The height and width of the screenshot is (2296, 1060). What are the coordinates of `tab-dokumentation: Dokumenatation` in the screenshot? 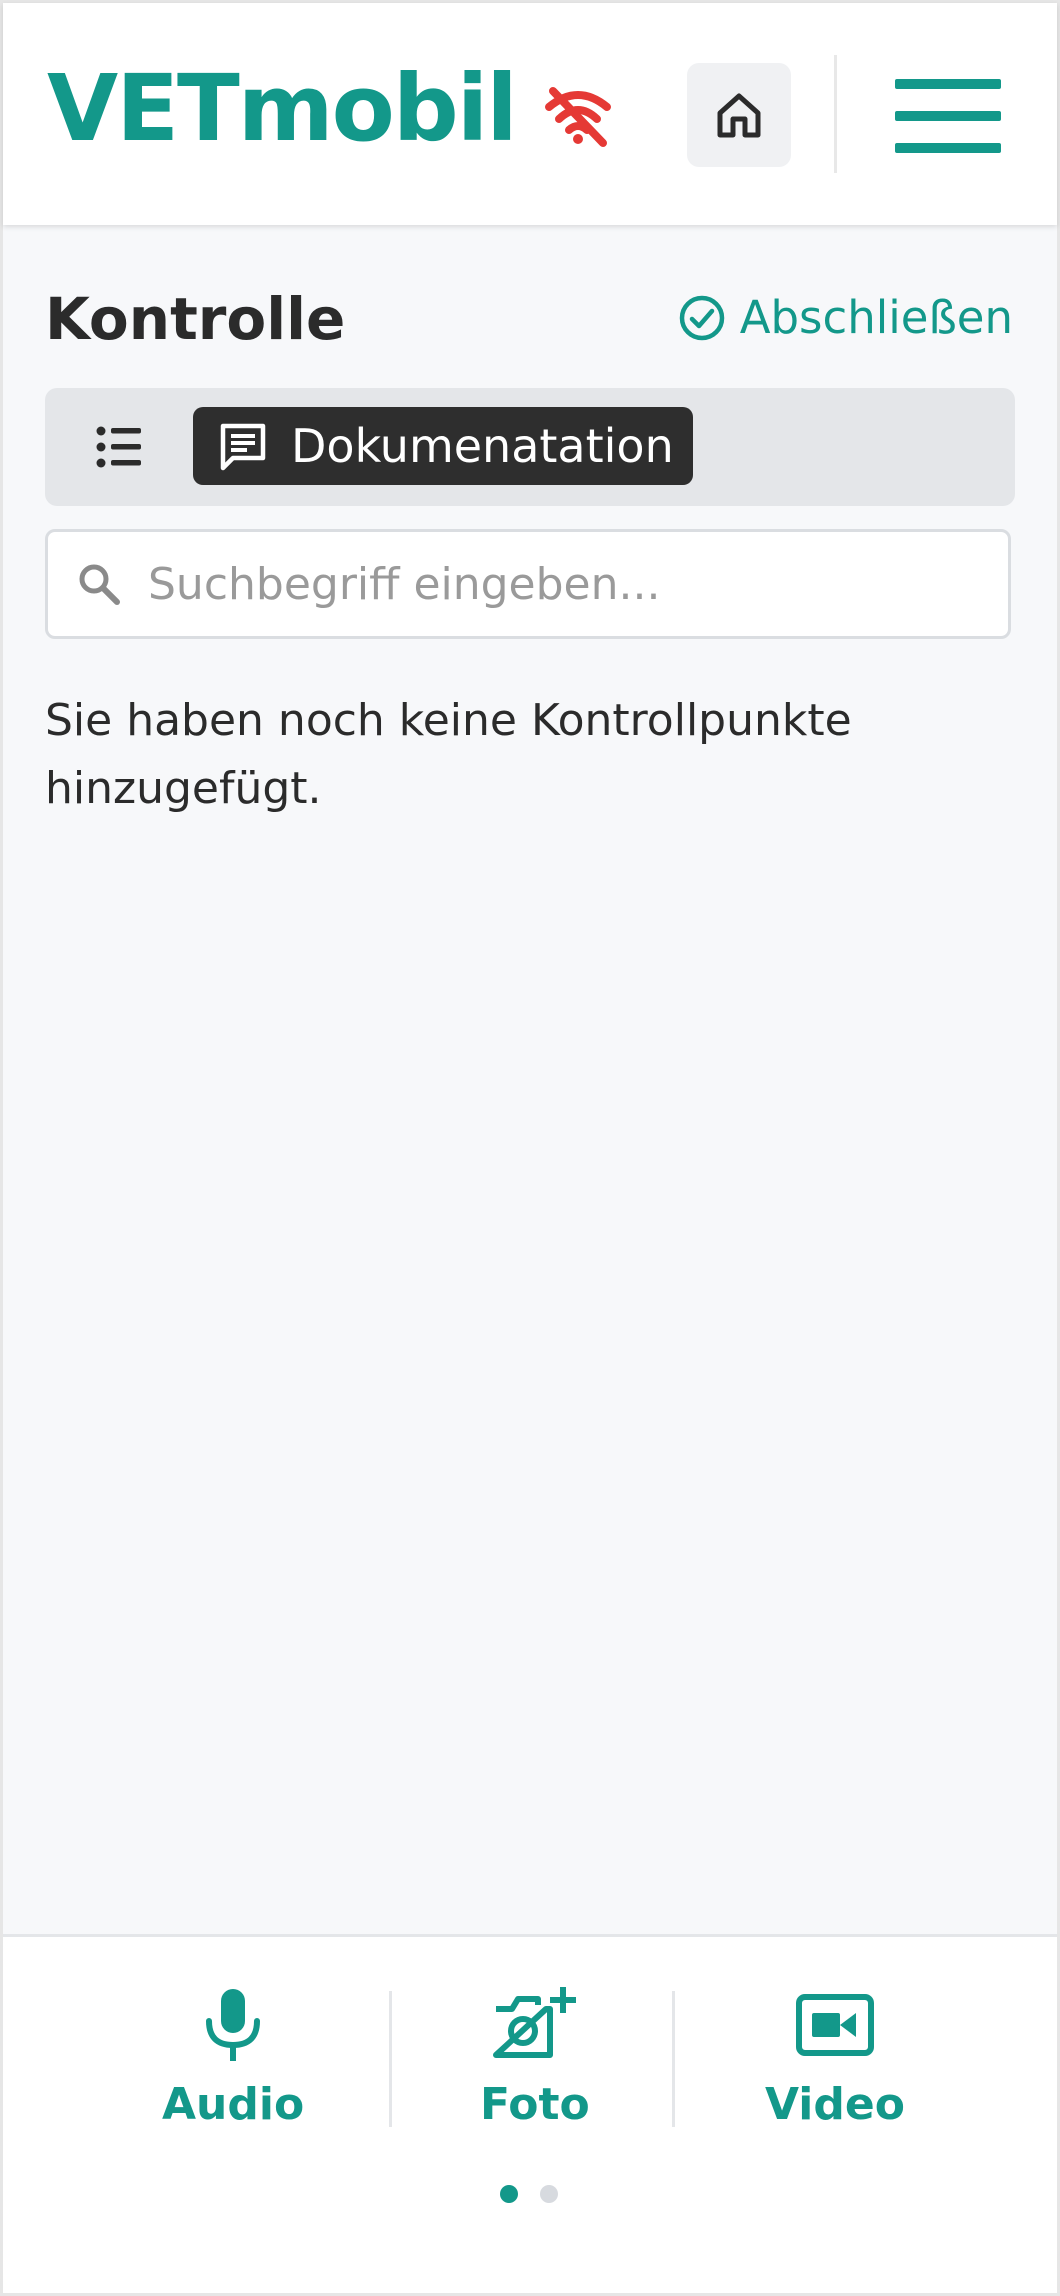 It's located at (443, 446).